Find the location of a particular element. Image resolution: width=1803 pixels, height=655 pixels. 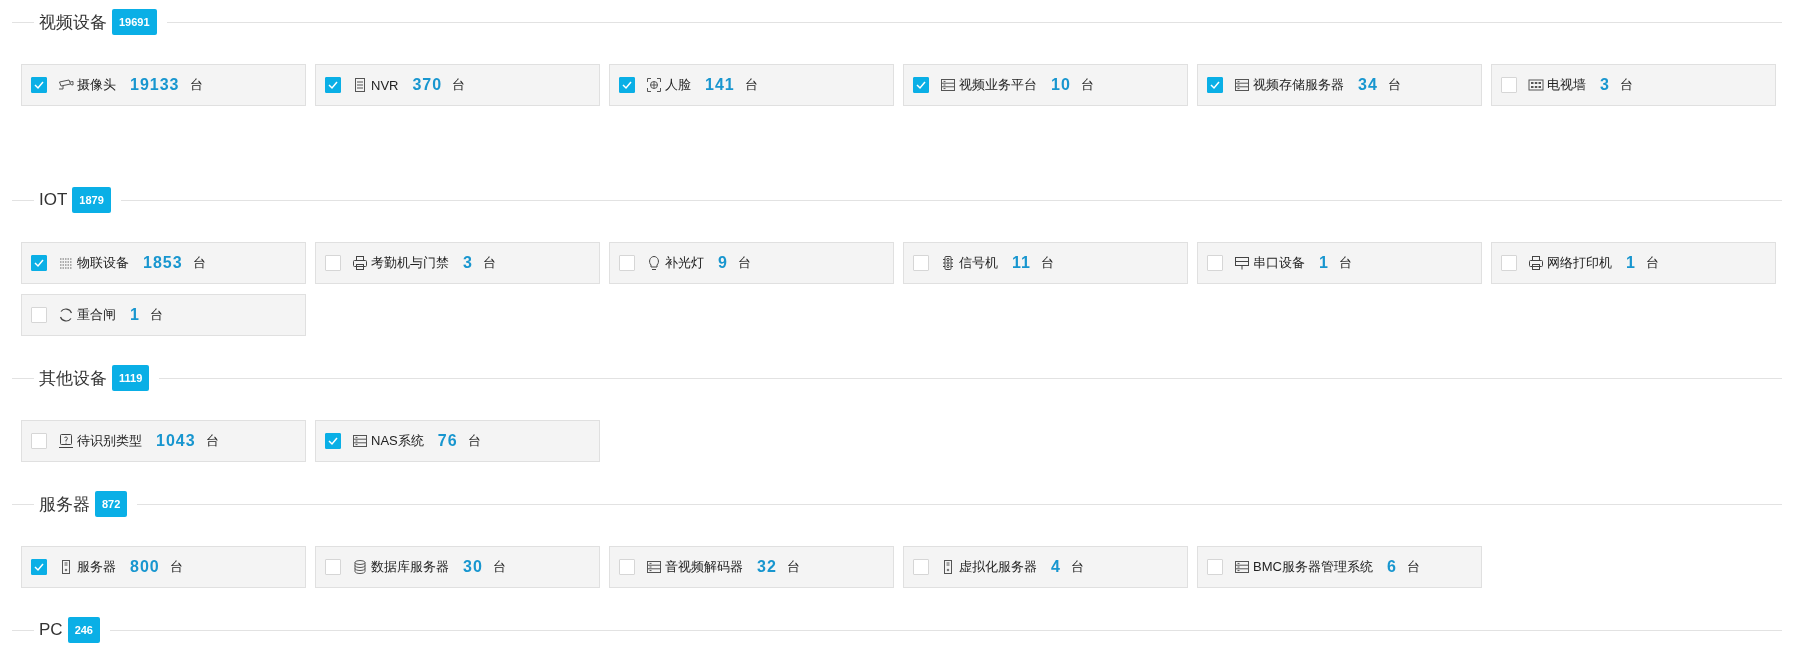

device-count: 32 is located at coordinates (767, 567).